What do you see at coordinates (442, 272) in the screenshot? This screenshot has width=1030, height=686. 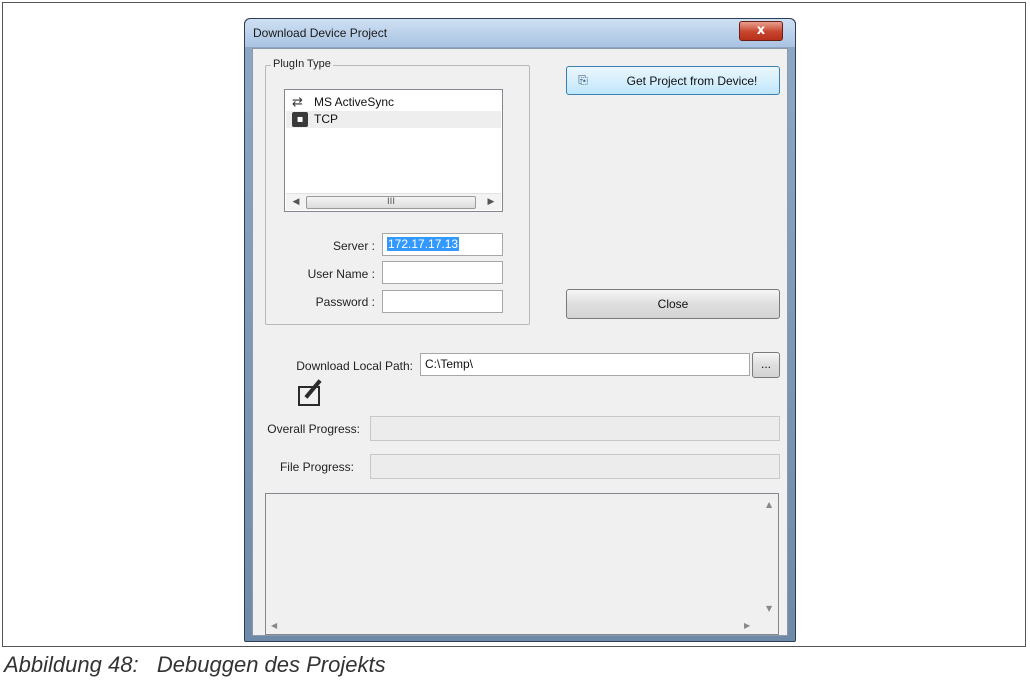 I see `username-input` at bounding box center [442, 272].